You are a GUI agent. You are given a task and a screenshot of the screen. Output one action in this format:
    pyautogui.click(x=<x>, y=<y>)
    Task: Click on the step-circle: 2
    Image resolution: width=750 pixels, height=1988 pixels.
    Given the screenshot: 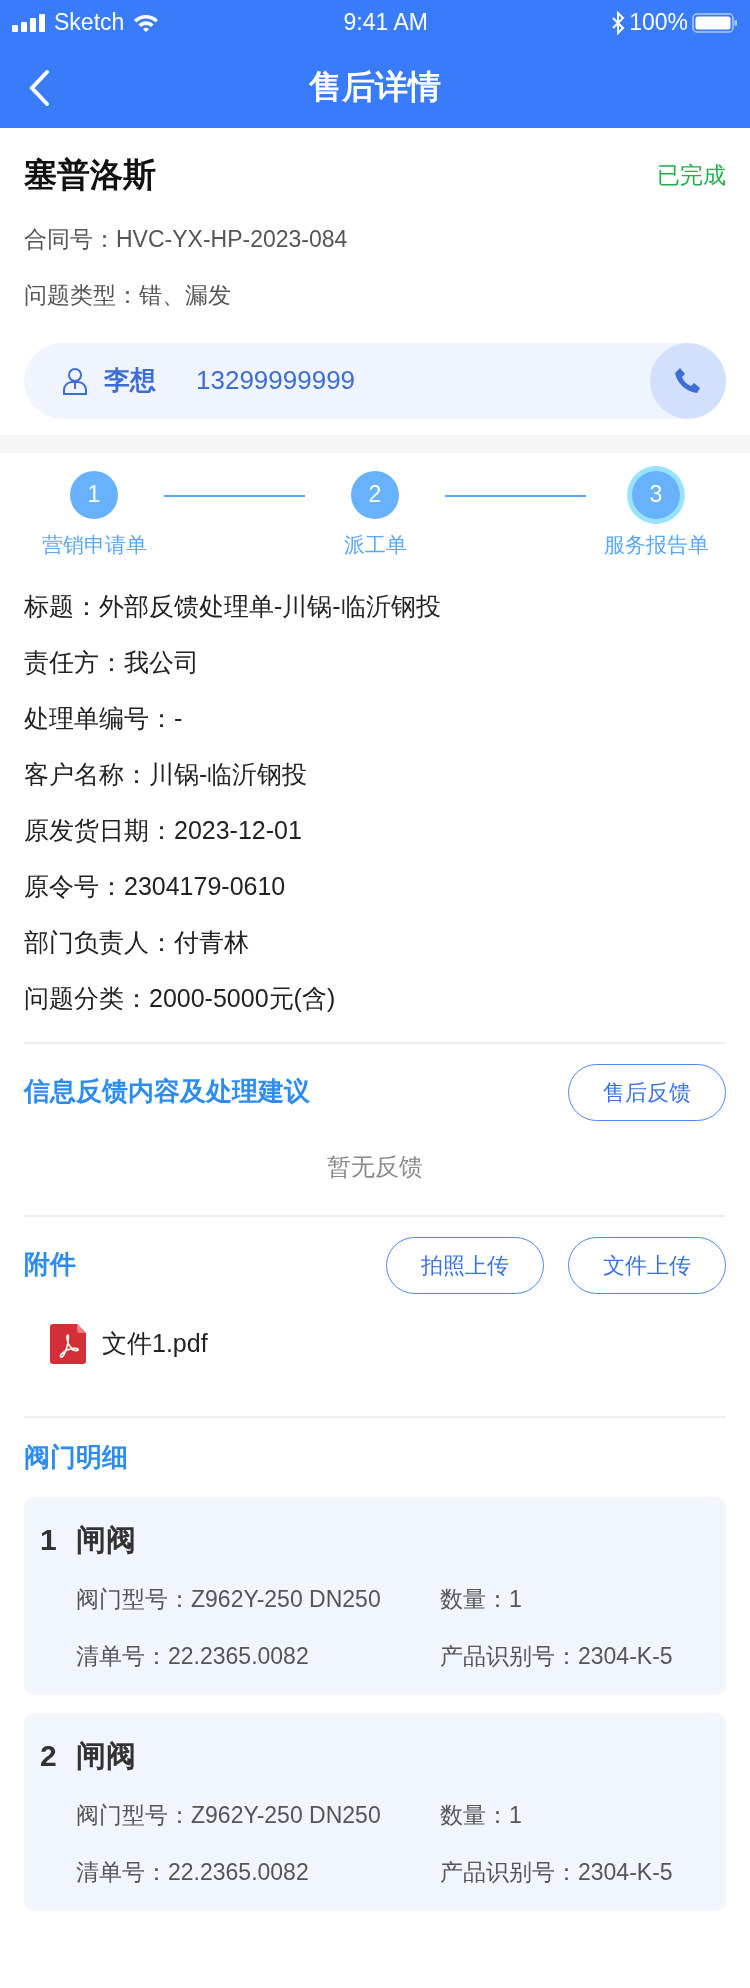 What is the action you would take?
    pyautogui.click(x=375, y=494)
    